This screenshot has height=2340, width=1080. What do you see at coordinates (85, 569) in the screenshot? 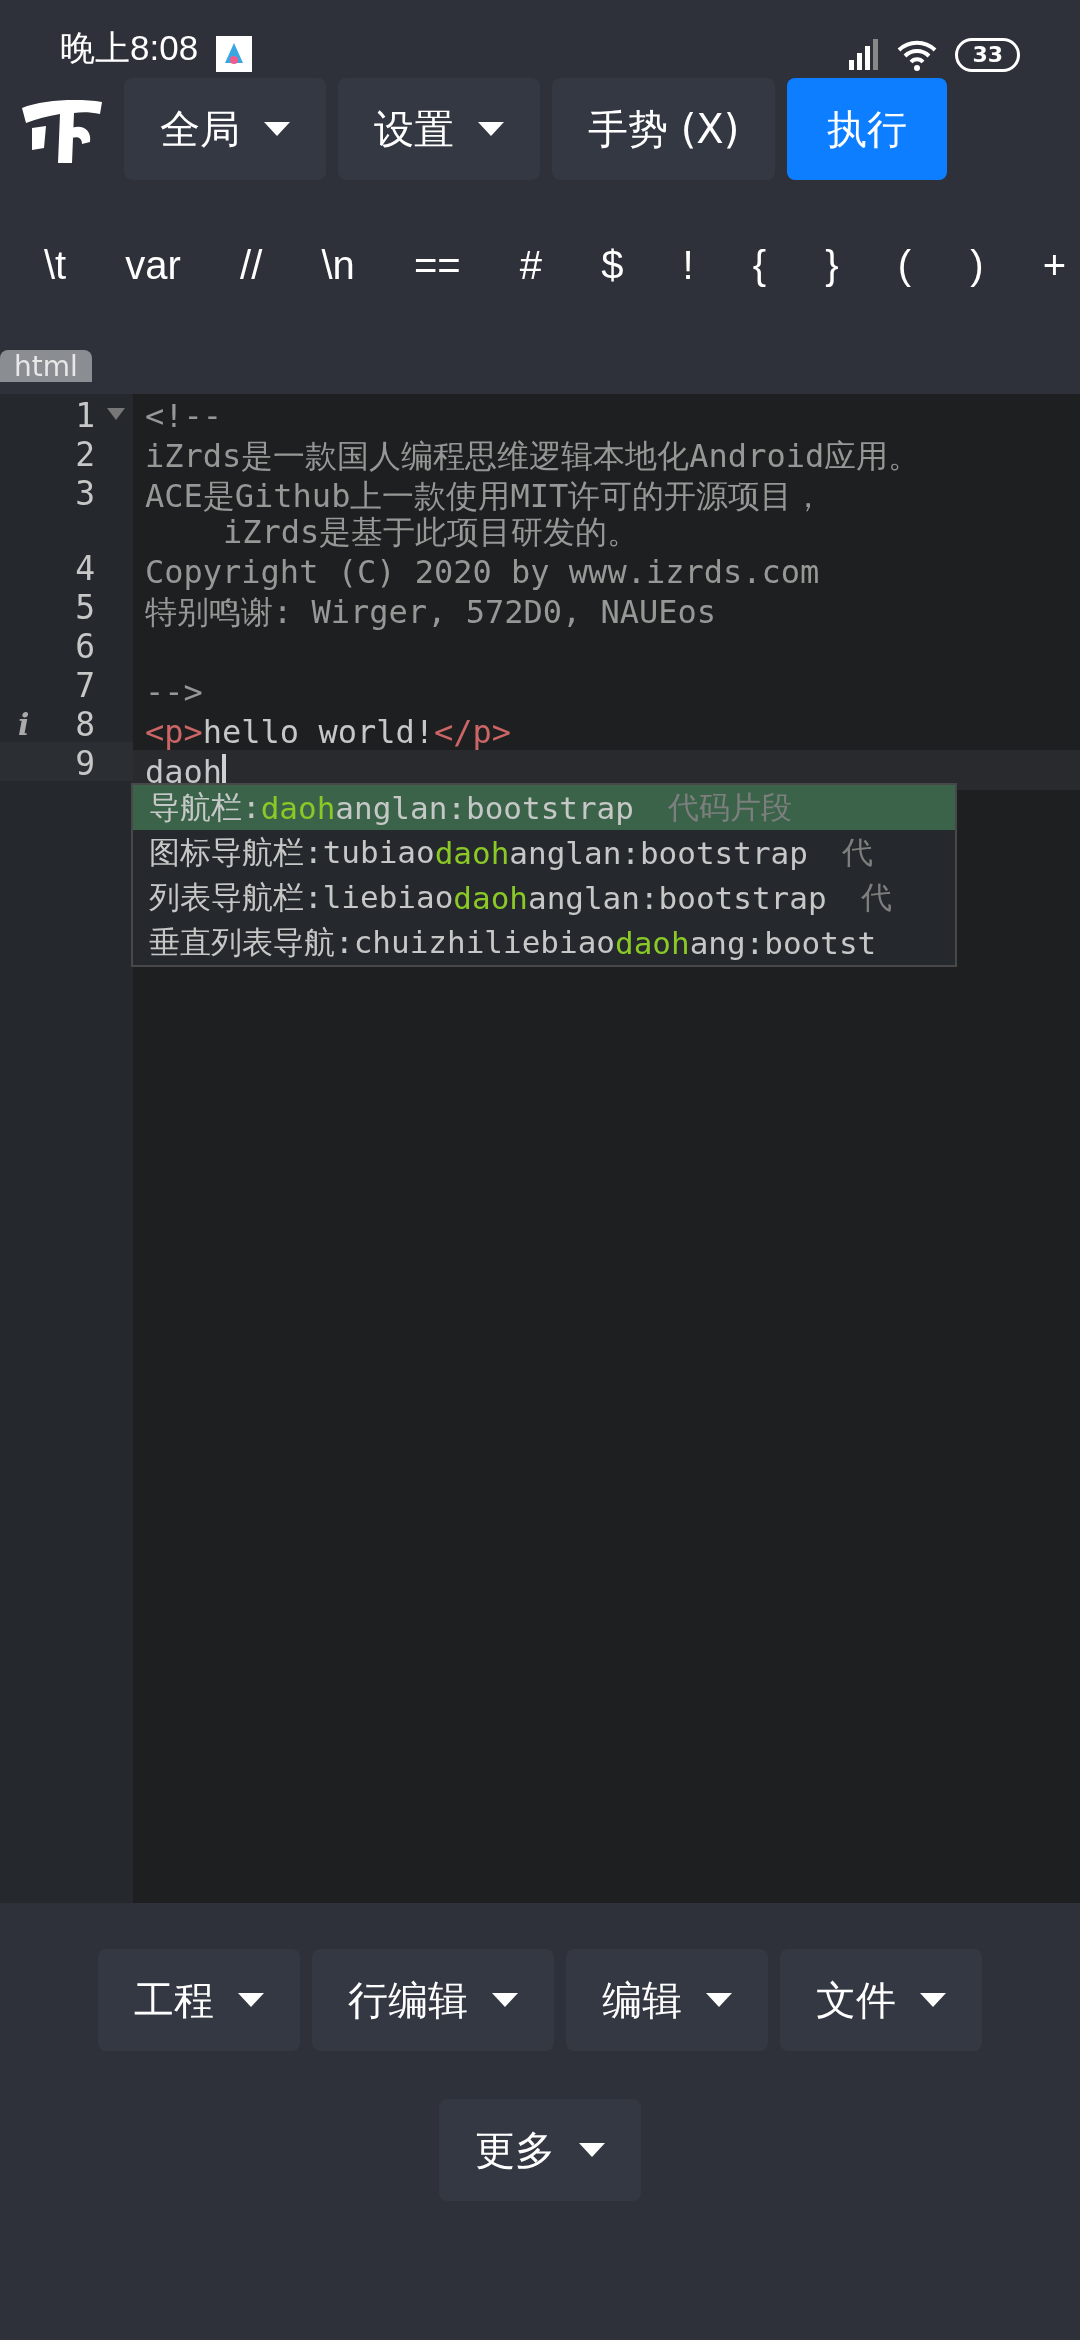
I see `line-number: 4` at bounding box center [85, 569].